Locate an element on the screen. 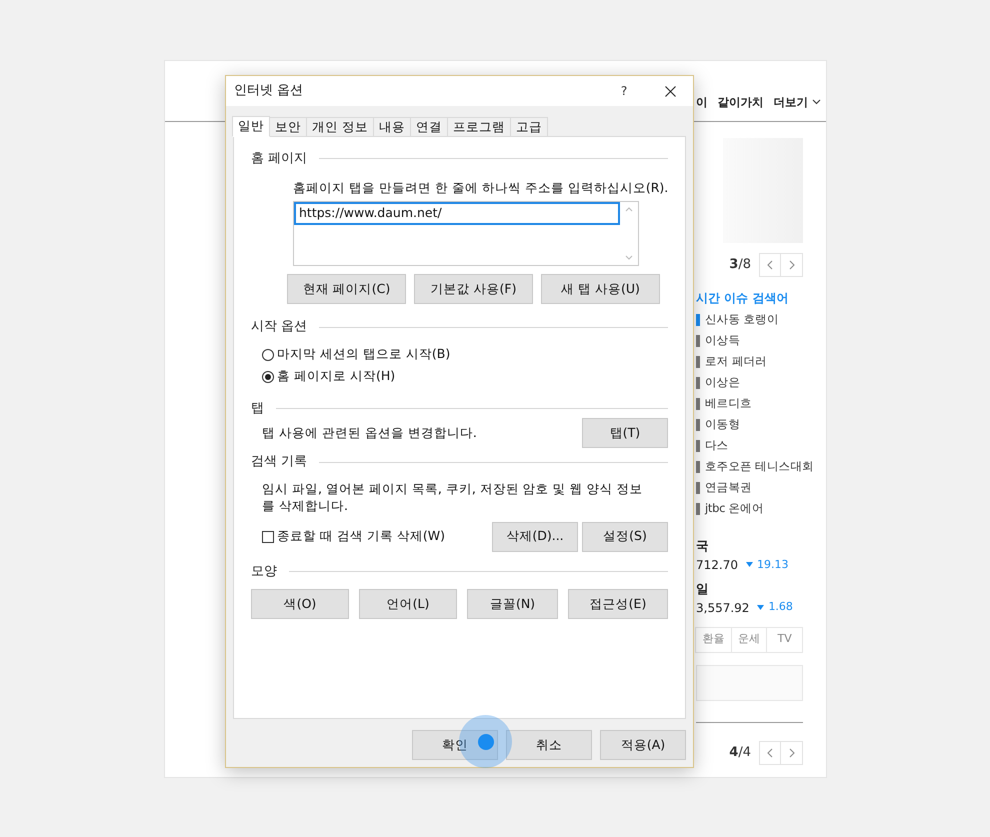  help-button: ? is located at coordinates (624, 91).